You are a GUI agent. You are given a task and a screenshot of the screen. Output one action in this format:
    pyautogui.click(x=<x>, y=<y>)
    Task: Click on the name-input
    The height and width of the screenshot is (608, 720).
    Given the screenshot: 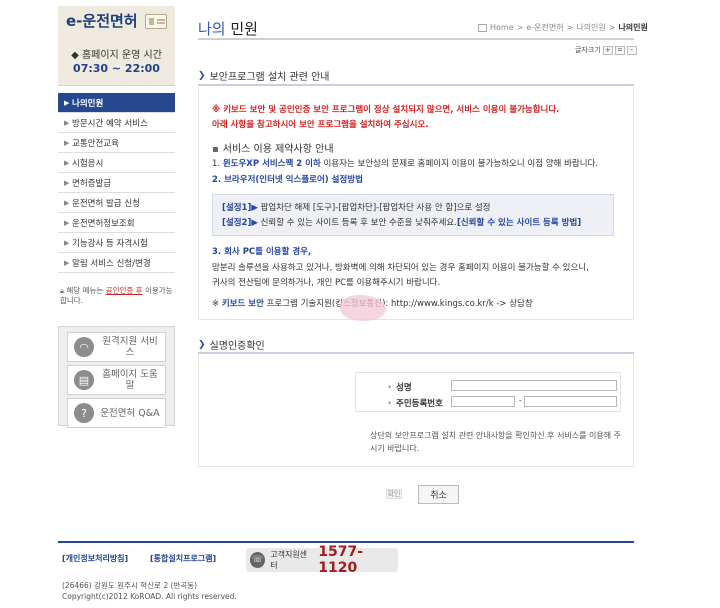 What is the action you would take?
    pyautogui.click(x=534, y=385)
    